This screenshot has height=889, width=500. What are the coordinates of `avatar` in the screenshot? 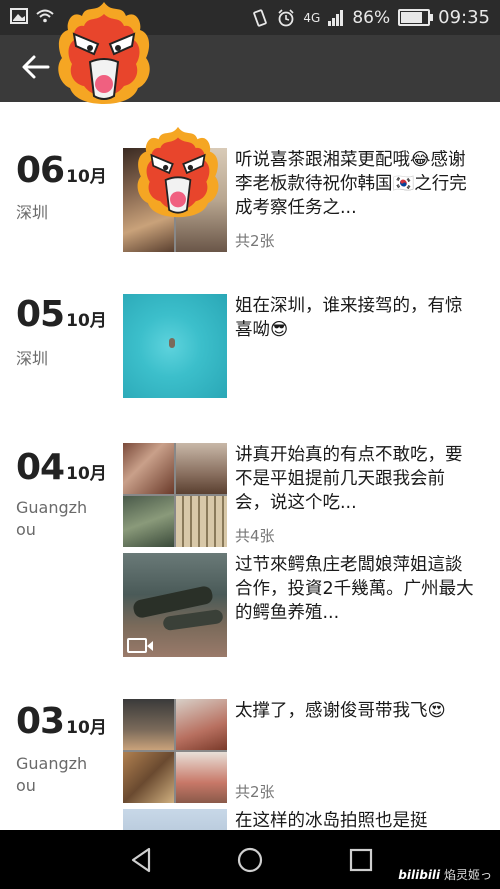 It's located at (104, 53).